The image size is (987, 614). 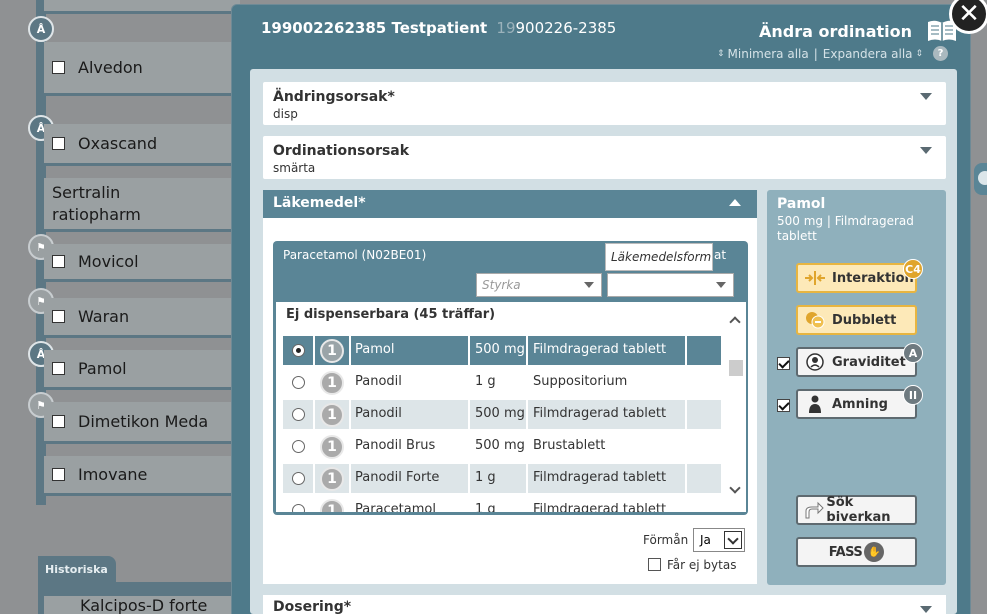 I want to click on help-icon: ?, so click(x=941, y=53).